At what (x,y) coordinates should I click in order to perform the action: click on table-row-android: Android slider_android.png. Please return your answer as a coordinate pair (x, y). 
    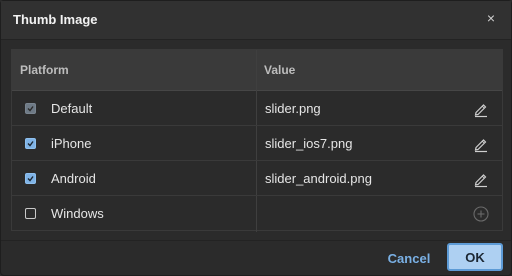
    Looking at the image, I should click on (257, 178).